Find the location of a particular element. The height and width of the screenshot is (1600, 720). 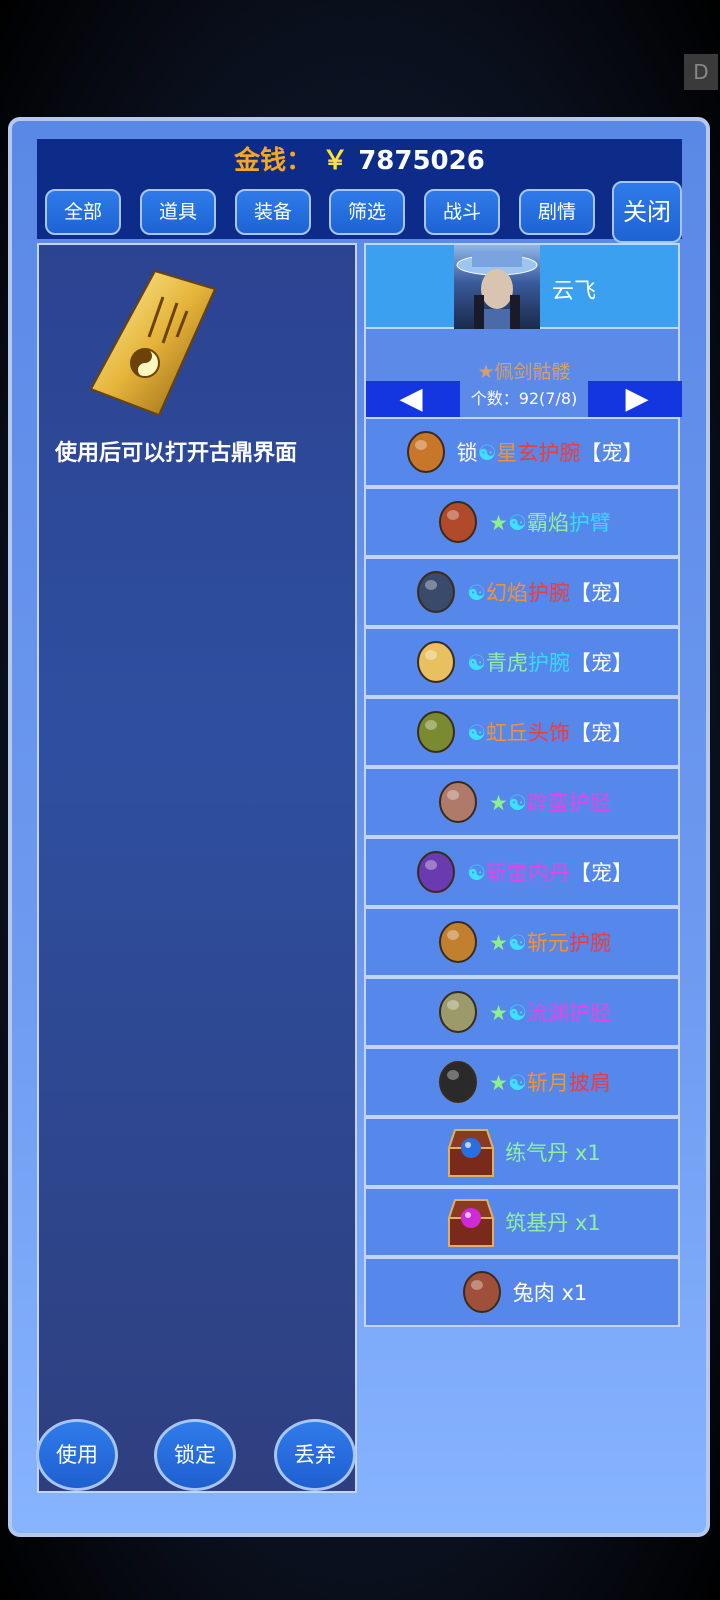

inventory-item-content: ★☯斩月披肩 is located at coordinates (522, 1082).